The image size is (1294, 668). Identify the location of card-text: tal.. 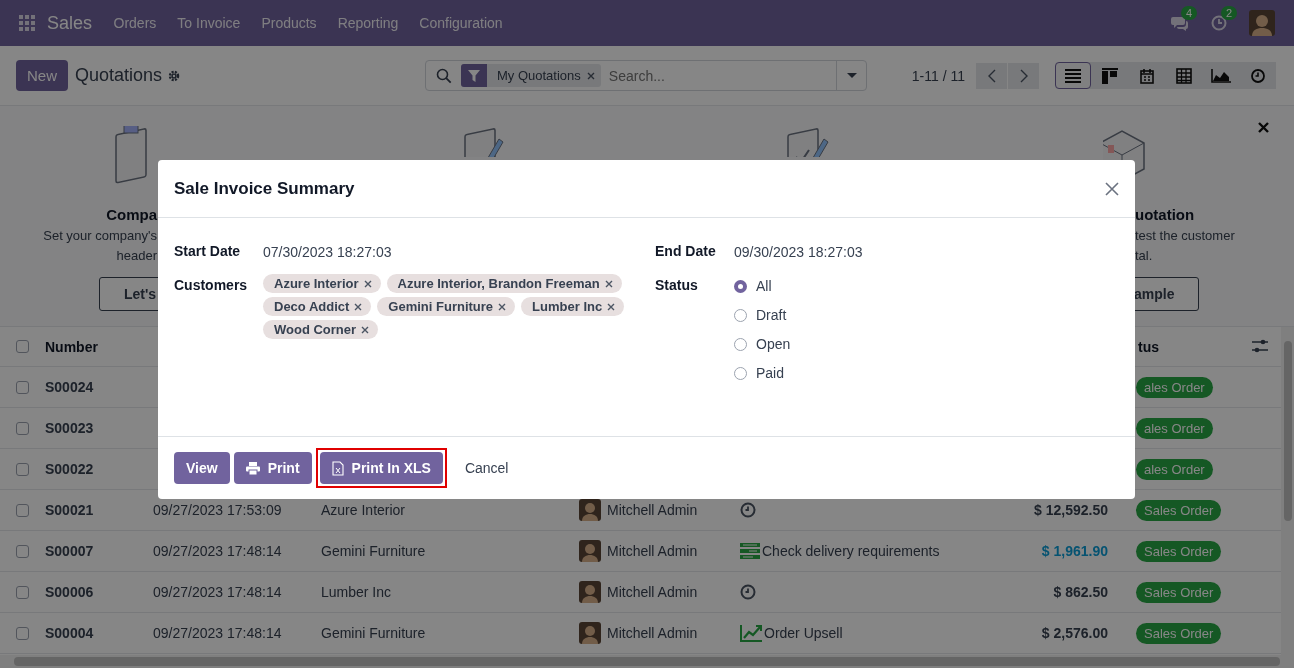
(1144, 255).